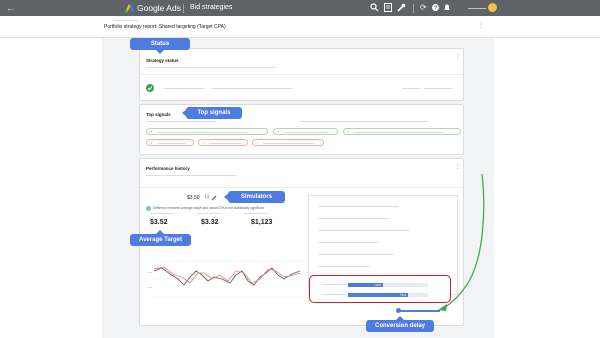  Describe the element at coordinates (211, 7) in the screenshot. I see `page-name: Bid strategies` at that location.